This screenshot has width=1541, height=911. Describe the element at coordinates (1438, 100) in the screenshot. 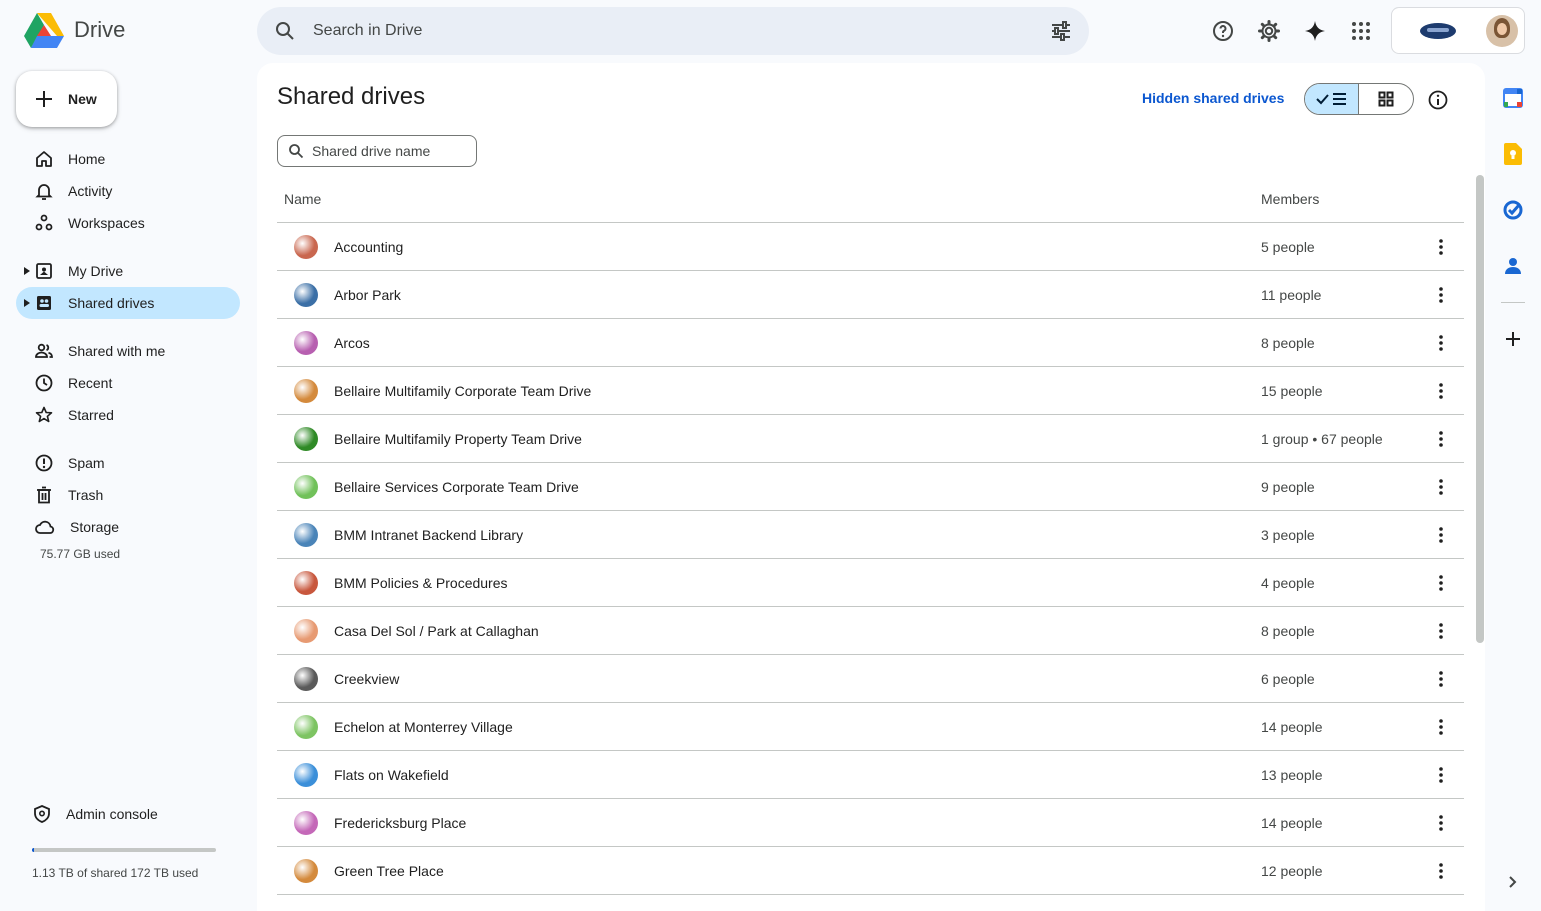

I see `info-icon` at that location.